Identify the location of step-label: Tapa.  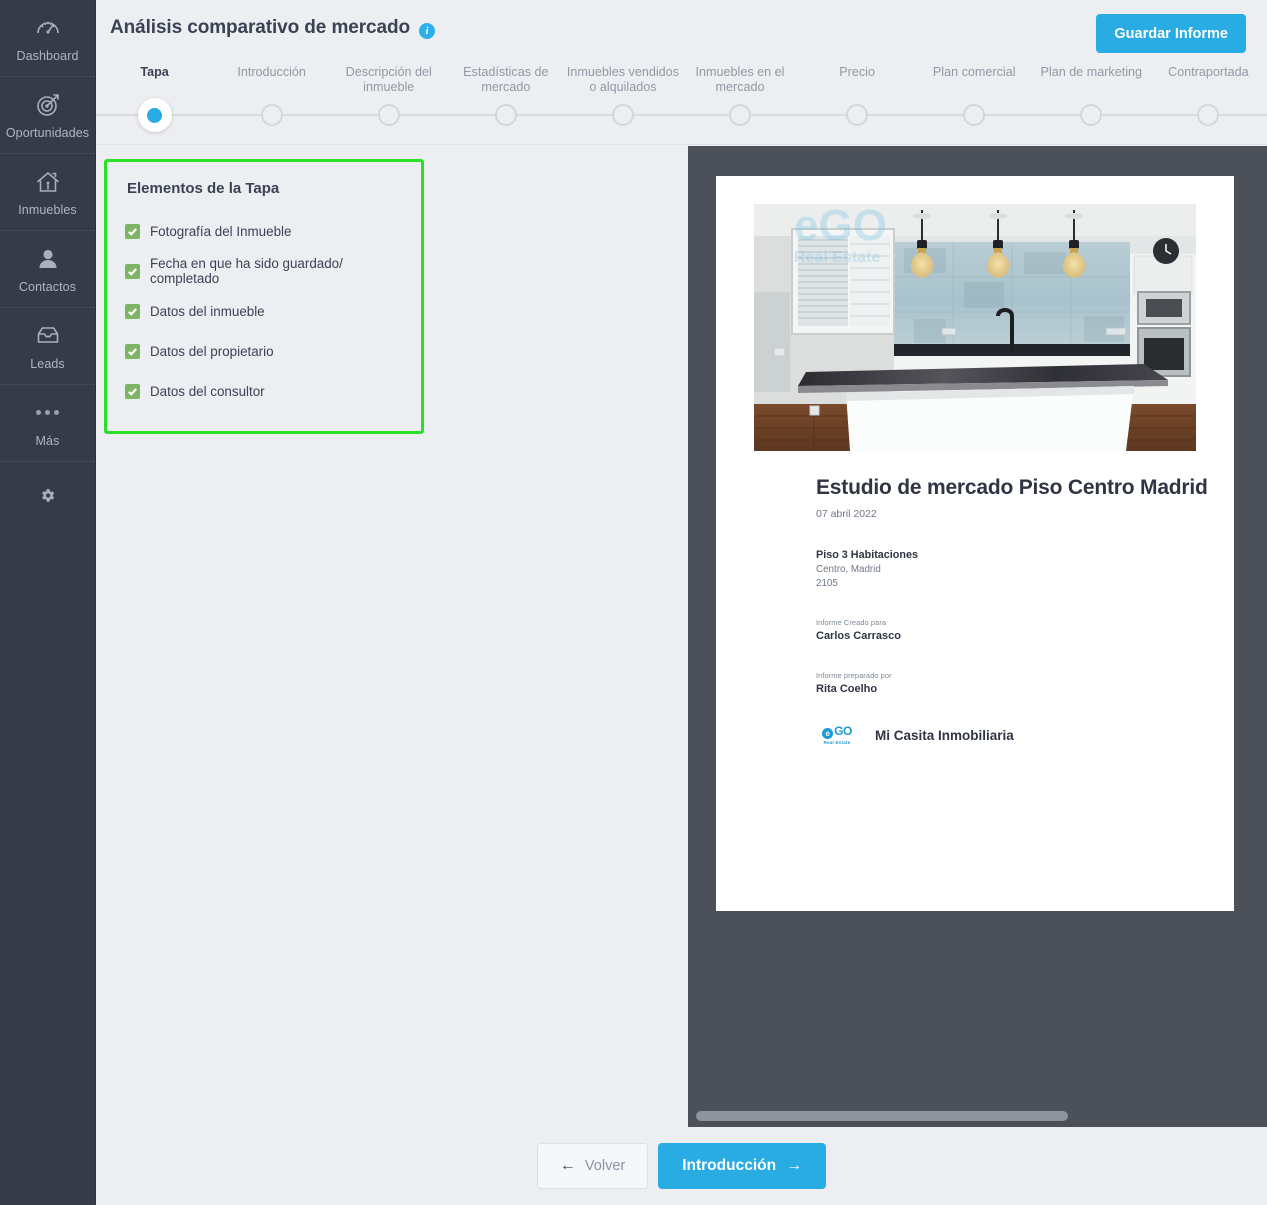
(154, 72).